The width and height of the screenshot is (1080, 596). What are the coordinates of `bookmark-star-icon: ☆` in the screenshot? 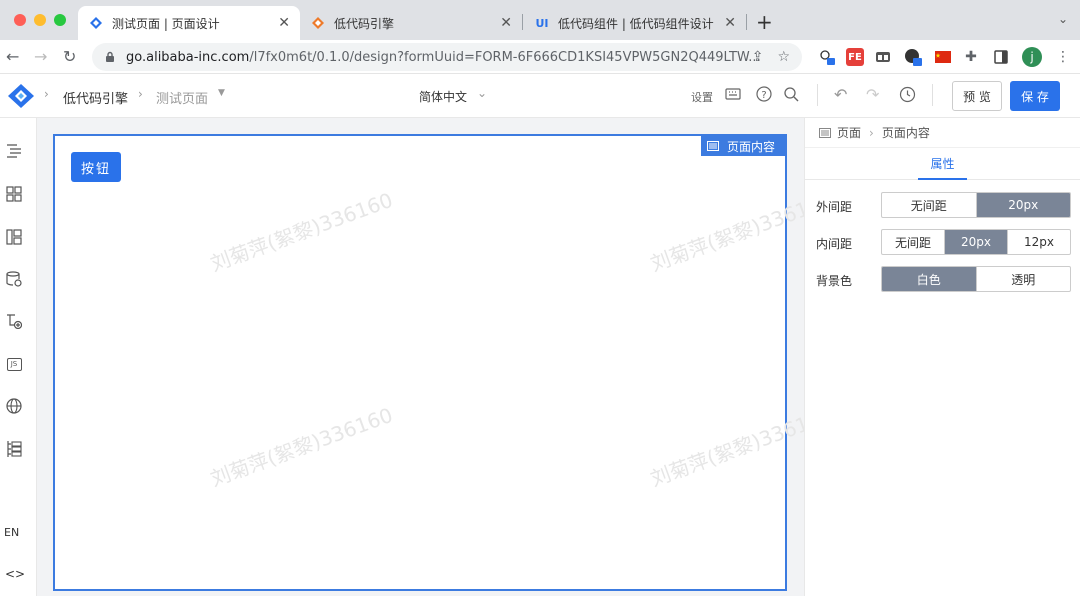 It's located at (783, 57).